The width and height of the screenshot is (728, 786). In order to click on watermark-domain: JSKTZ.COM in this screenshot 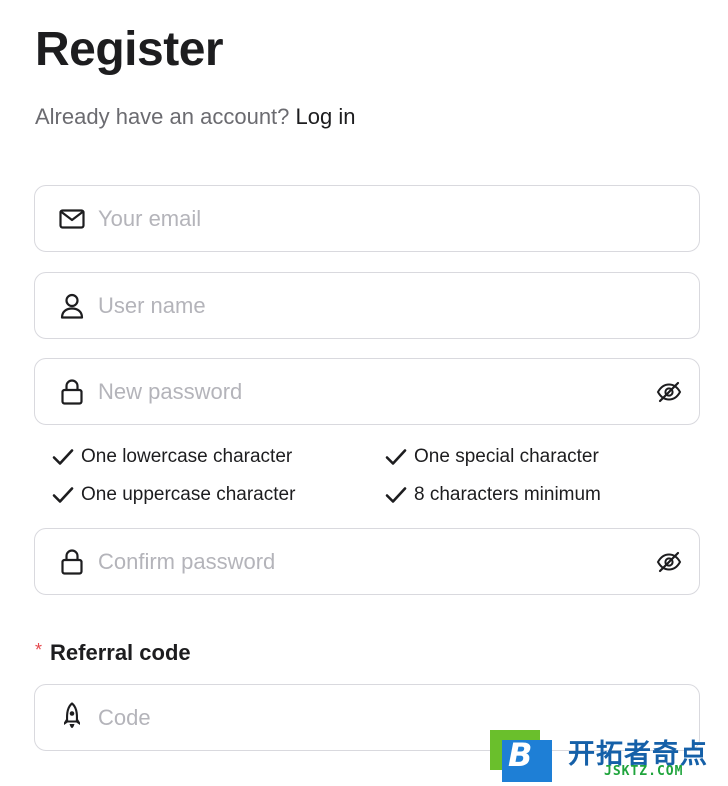, I will do `click(644, 771)`.